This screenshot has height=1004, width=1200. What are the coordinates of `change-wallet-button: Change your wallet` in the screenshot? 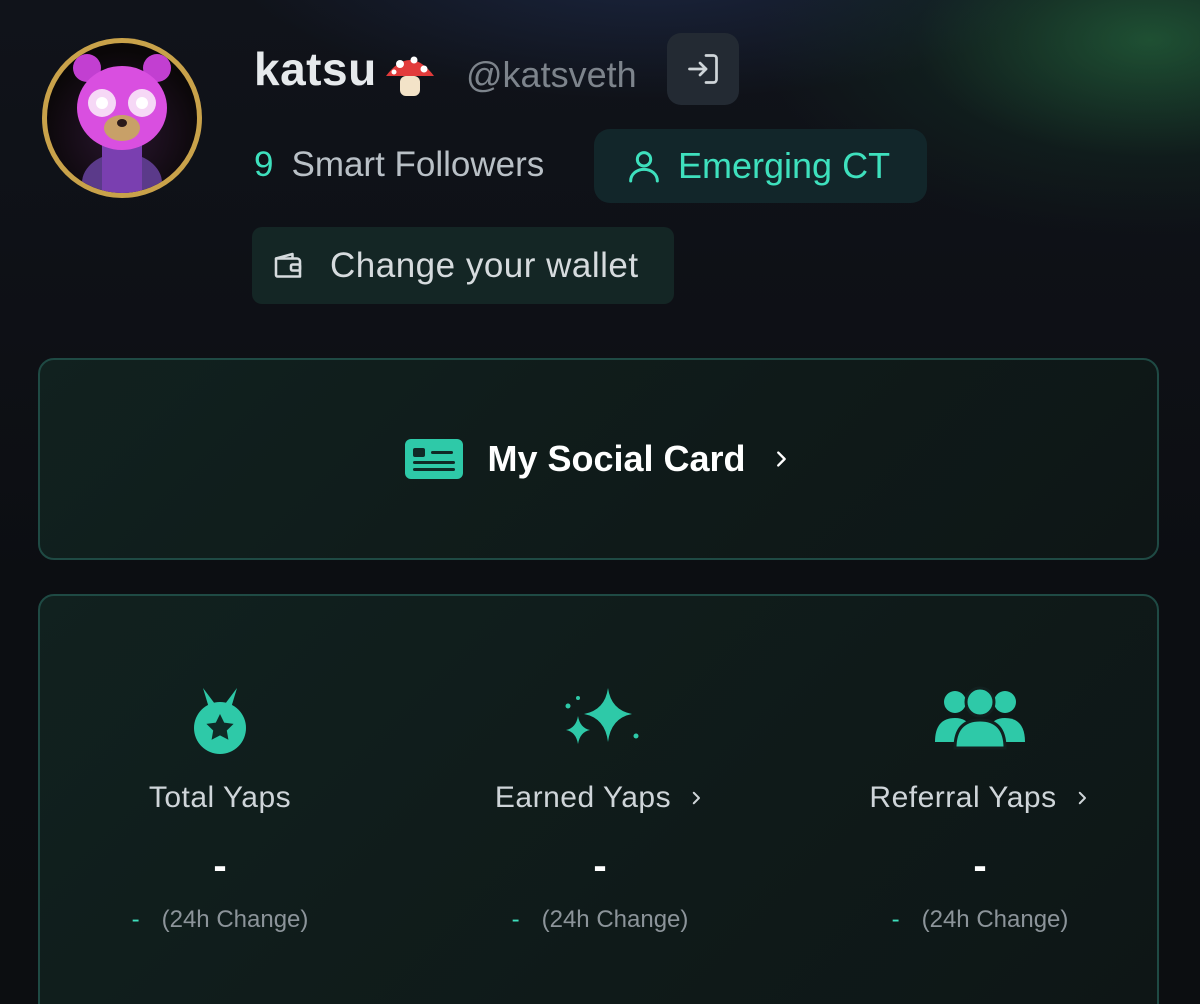 It's located at (463, 265).